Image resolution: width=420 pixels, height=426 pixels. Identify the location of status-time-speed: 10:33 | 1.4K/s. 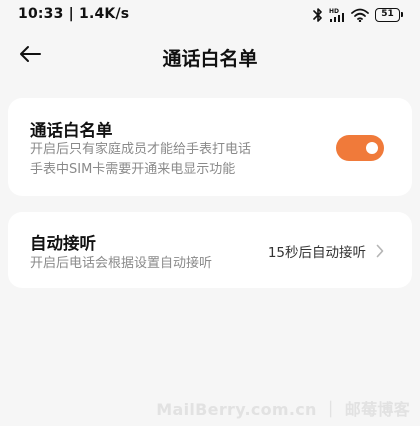
(74, 14).